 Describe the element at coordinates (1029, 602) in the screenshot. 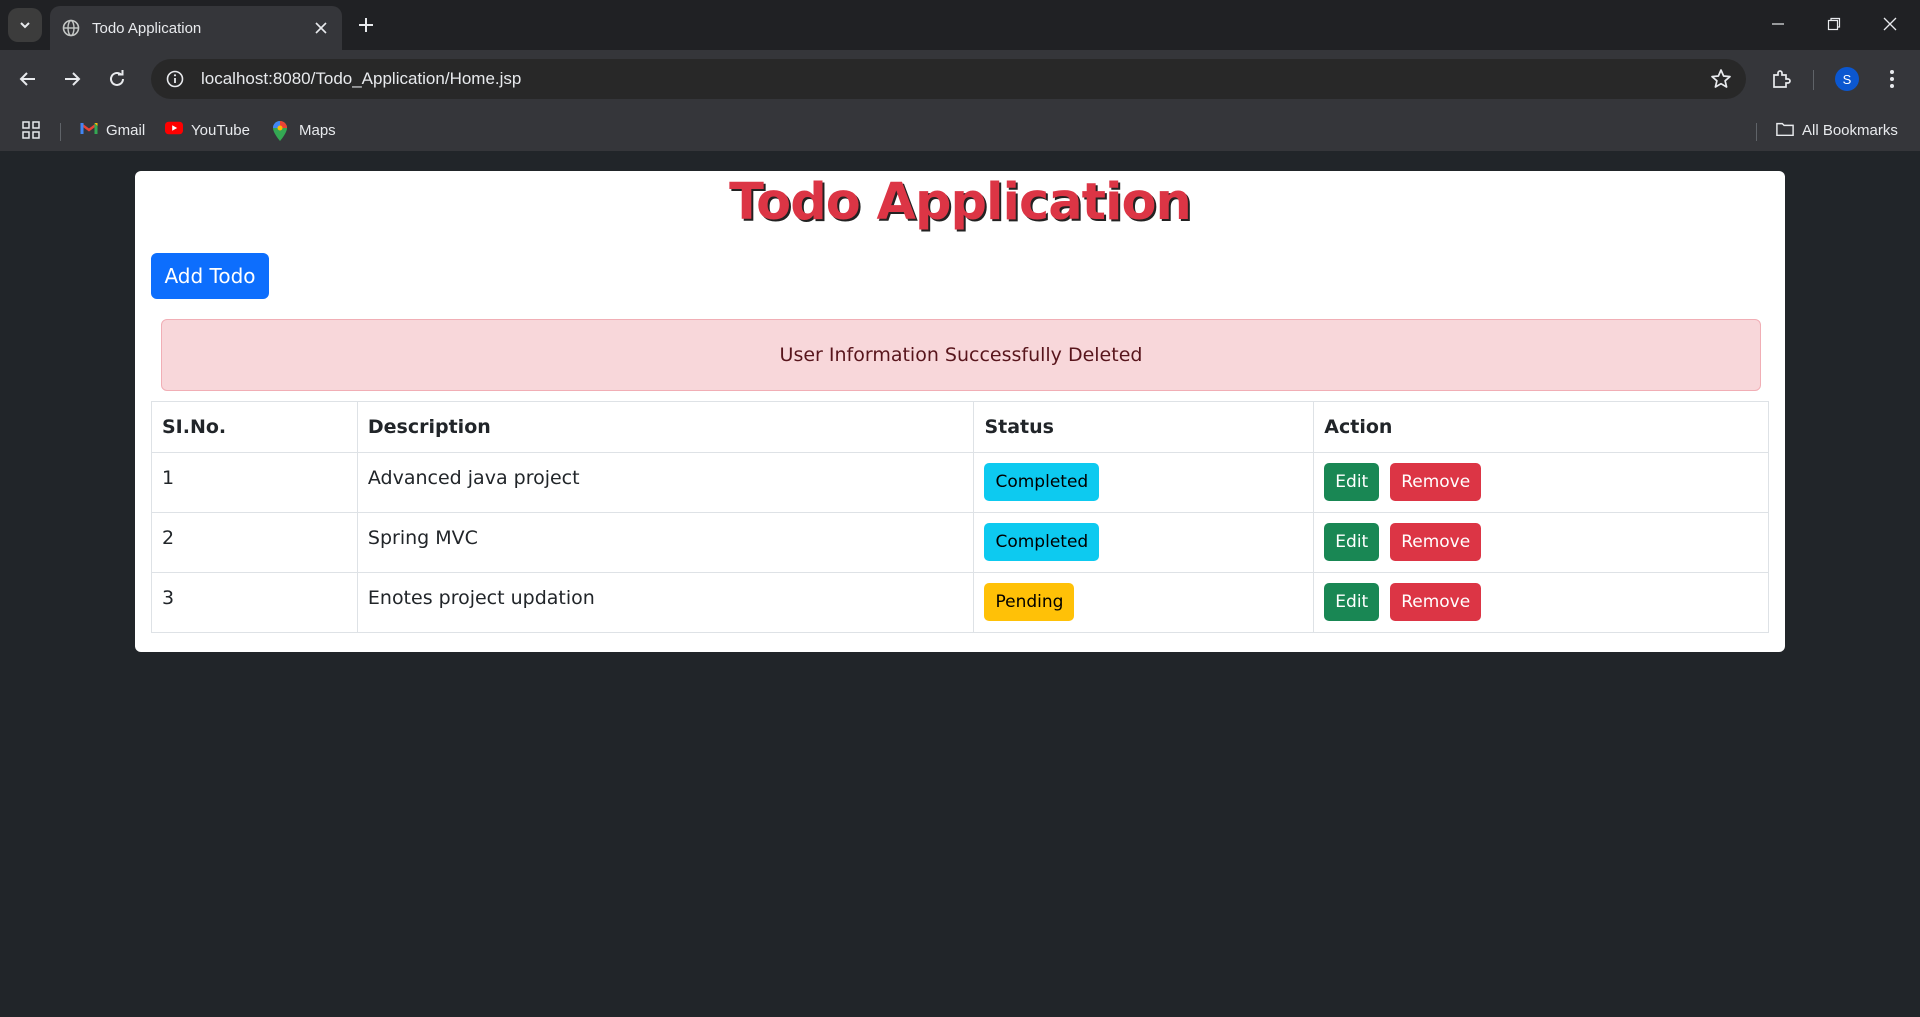

I see `status-badge: Pending` at that location.